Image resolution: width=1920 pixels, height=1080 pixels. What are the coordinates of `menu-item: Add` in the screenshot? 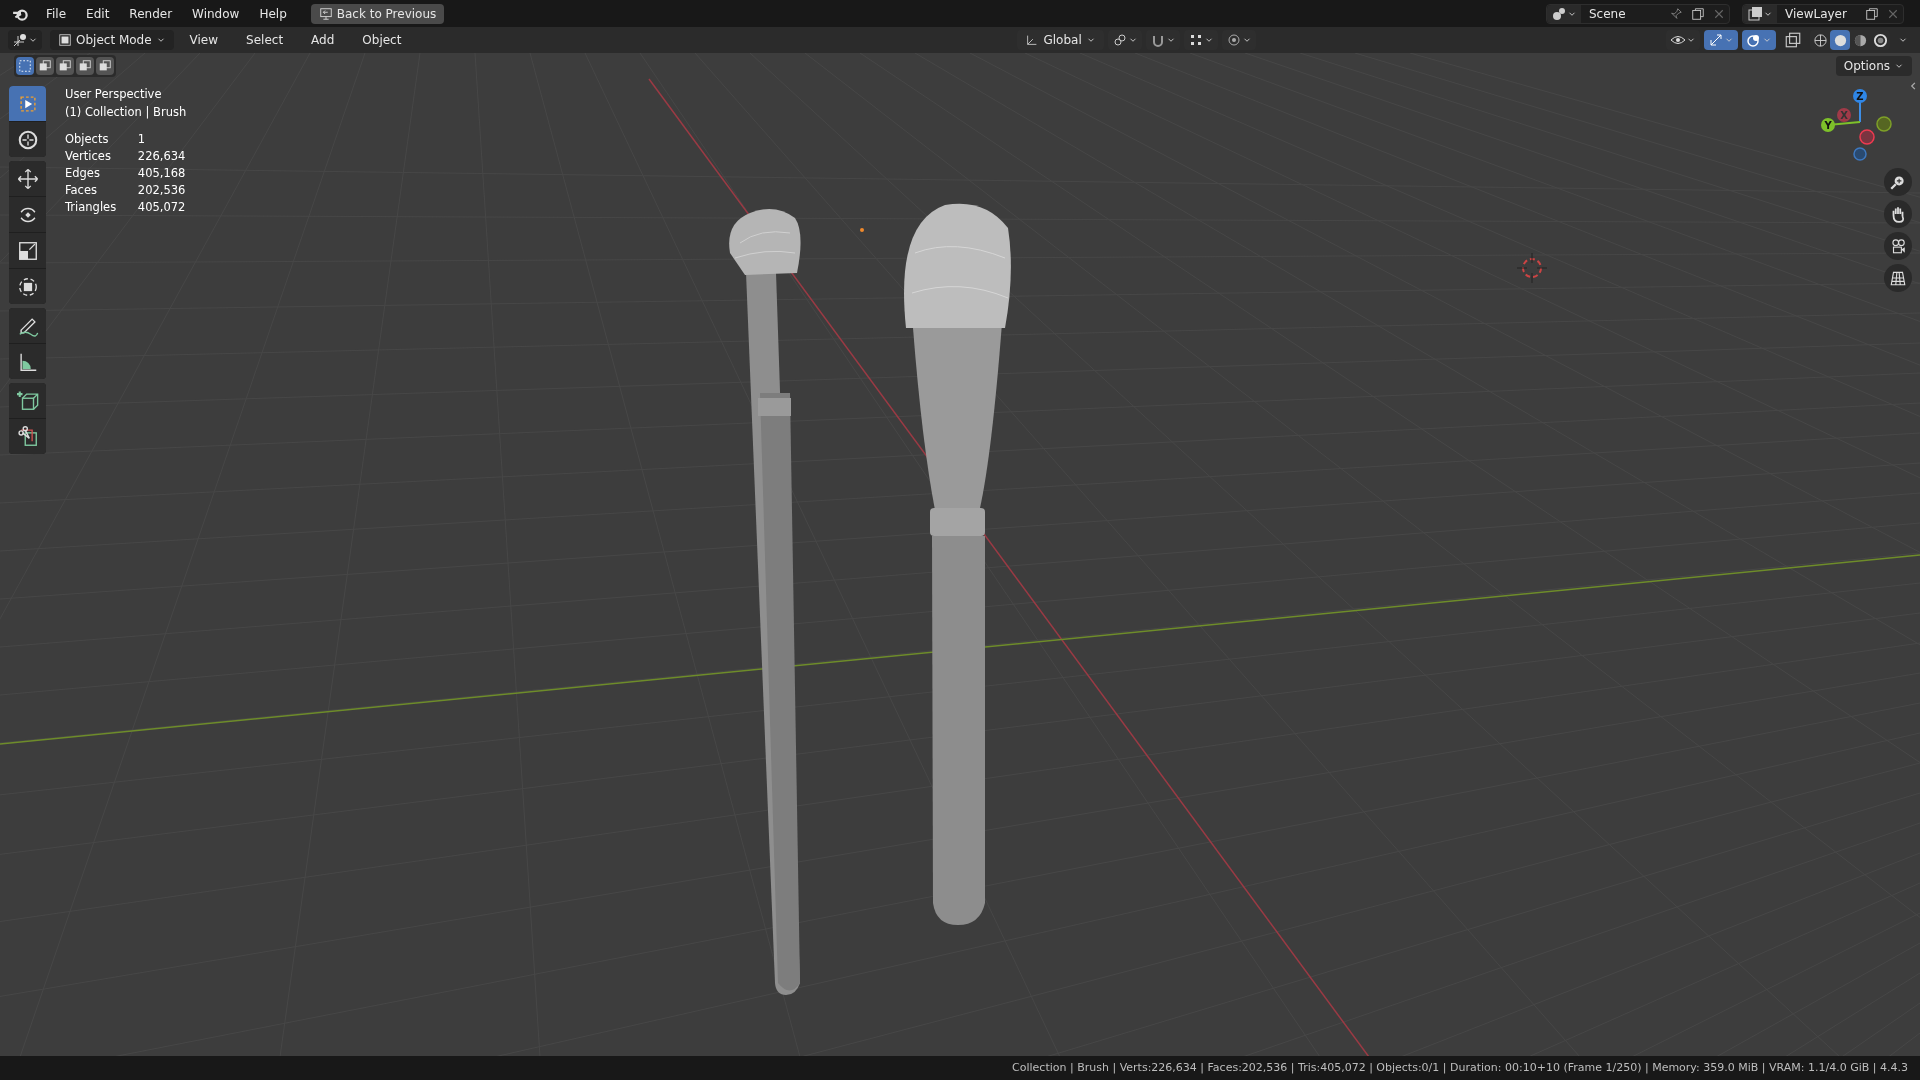 It's located at (323, 40).